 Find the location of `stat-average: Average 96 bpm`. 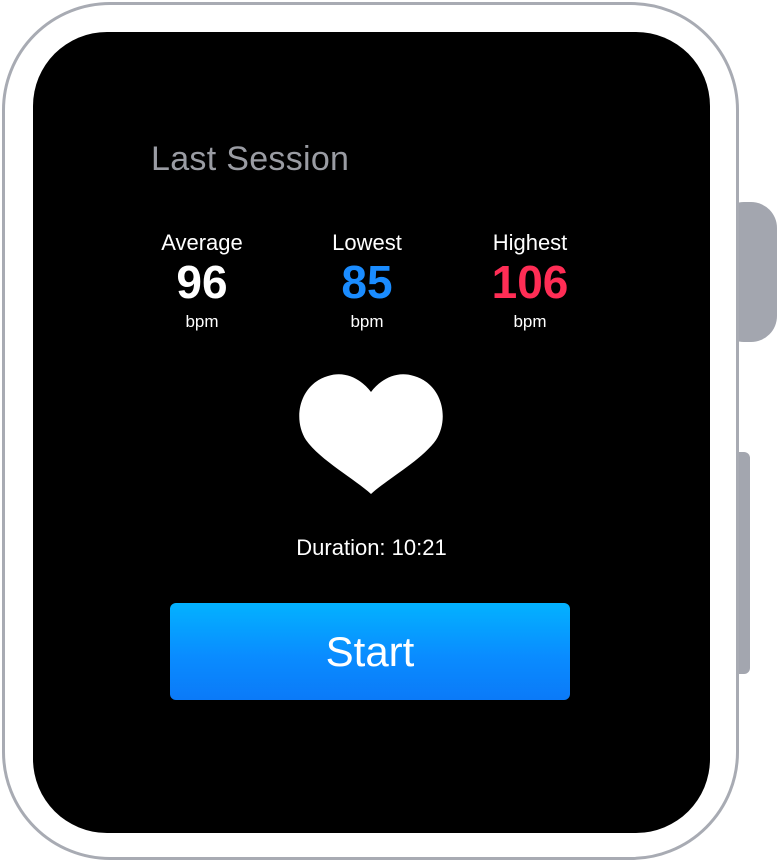

stat-average: Average 96 bpm is located at coordinates (202, 281).